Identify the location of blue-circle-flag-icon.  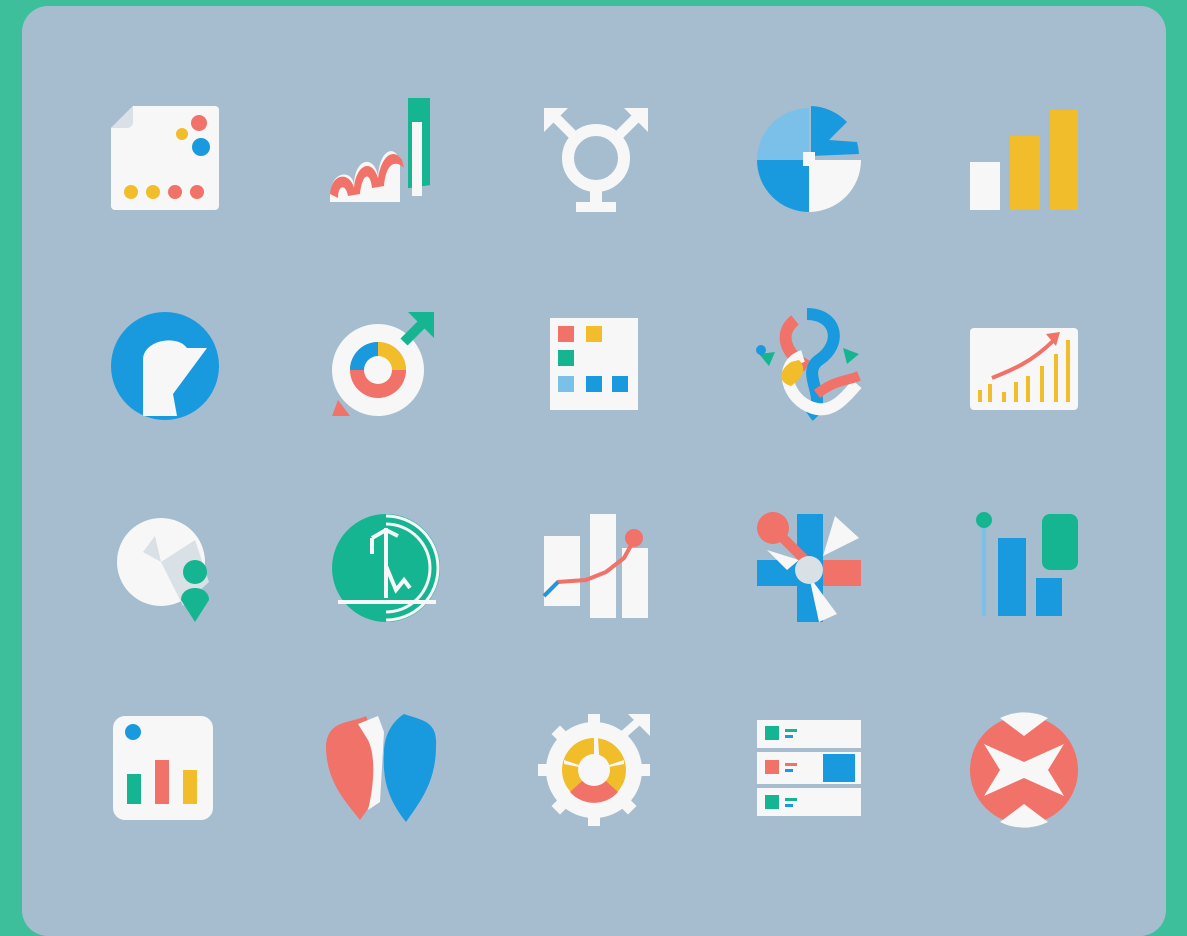
(165, 366).